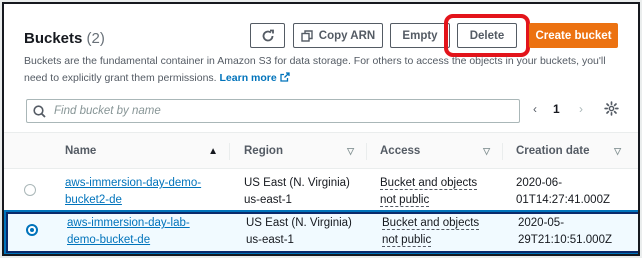  I want to click on copy-arn-label: Copy ARN, so click(347, 35).